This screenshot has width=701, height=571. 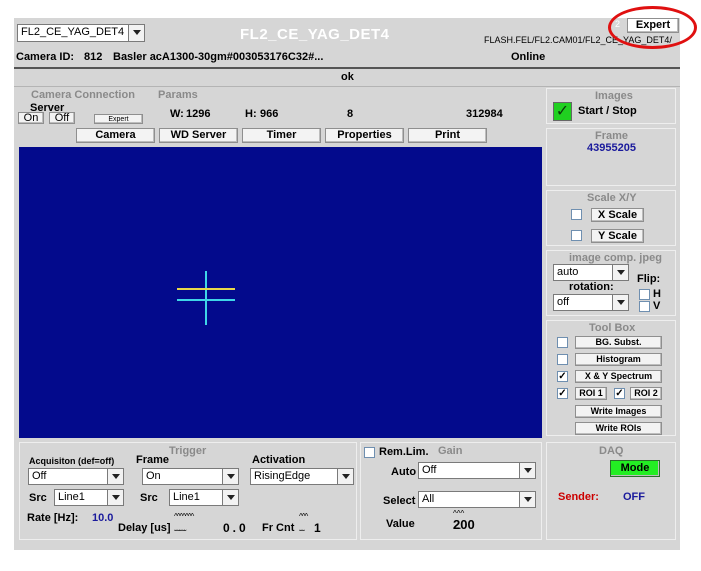 I want to click on tab-properties: Properties, so click(x=364, y=135).